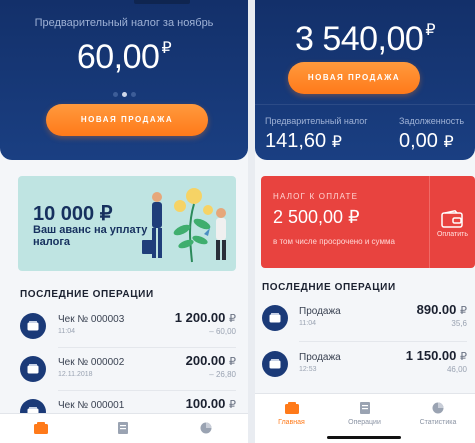 The height and width of the screenshot is (443, 475). What do you see at coordinates (75, 374) in the screenshot?
I see `operation-date: 12.11.2018` at bounding box center [75, 374].